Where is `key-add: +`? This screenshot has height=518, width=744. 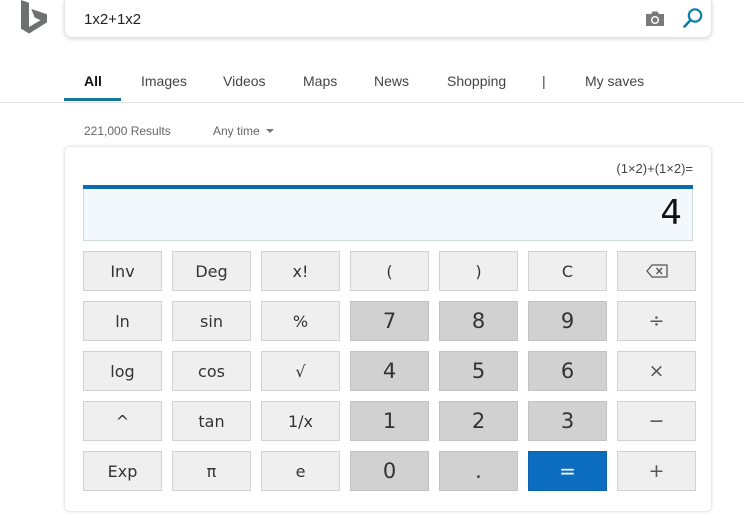 key-add: + is located at coordinates (656, 471).